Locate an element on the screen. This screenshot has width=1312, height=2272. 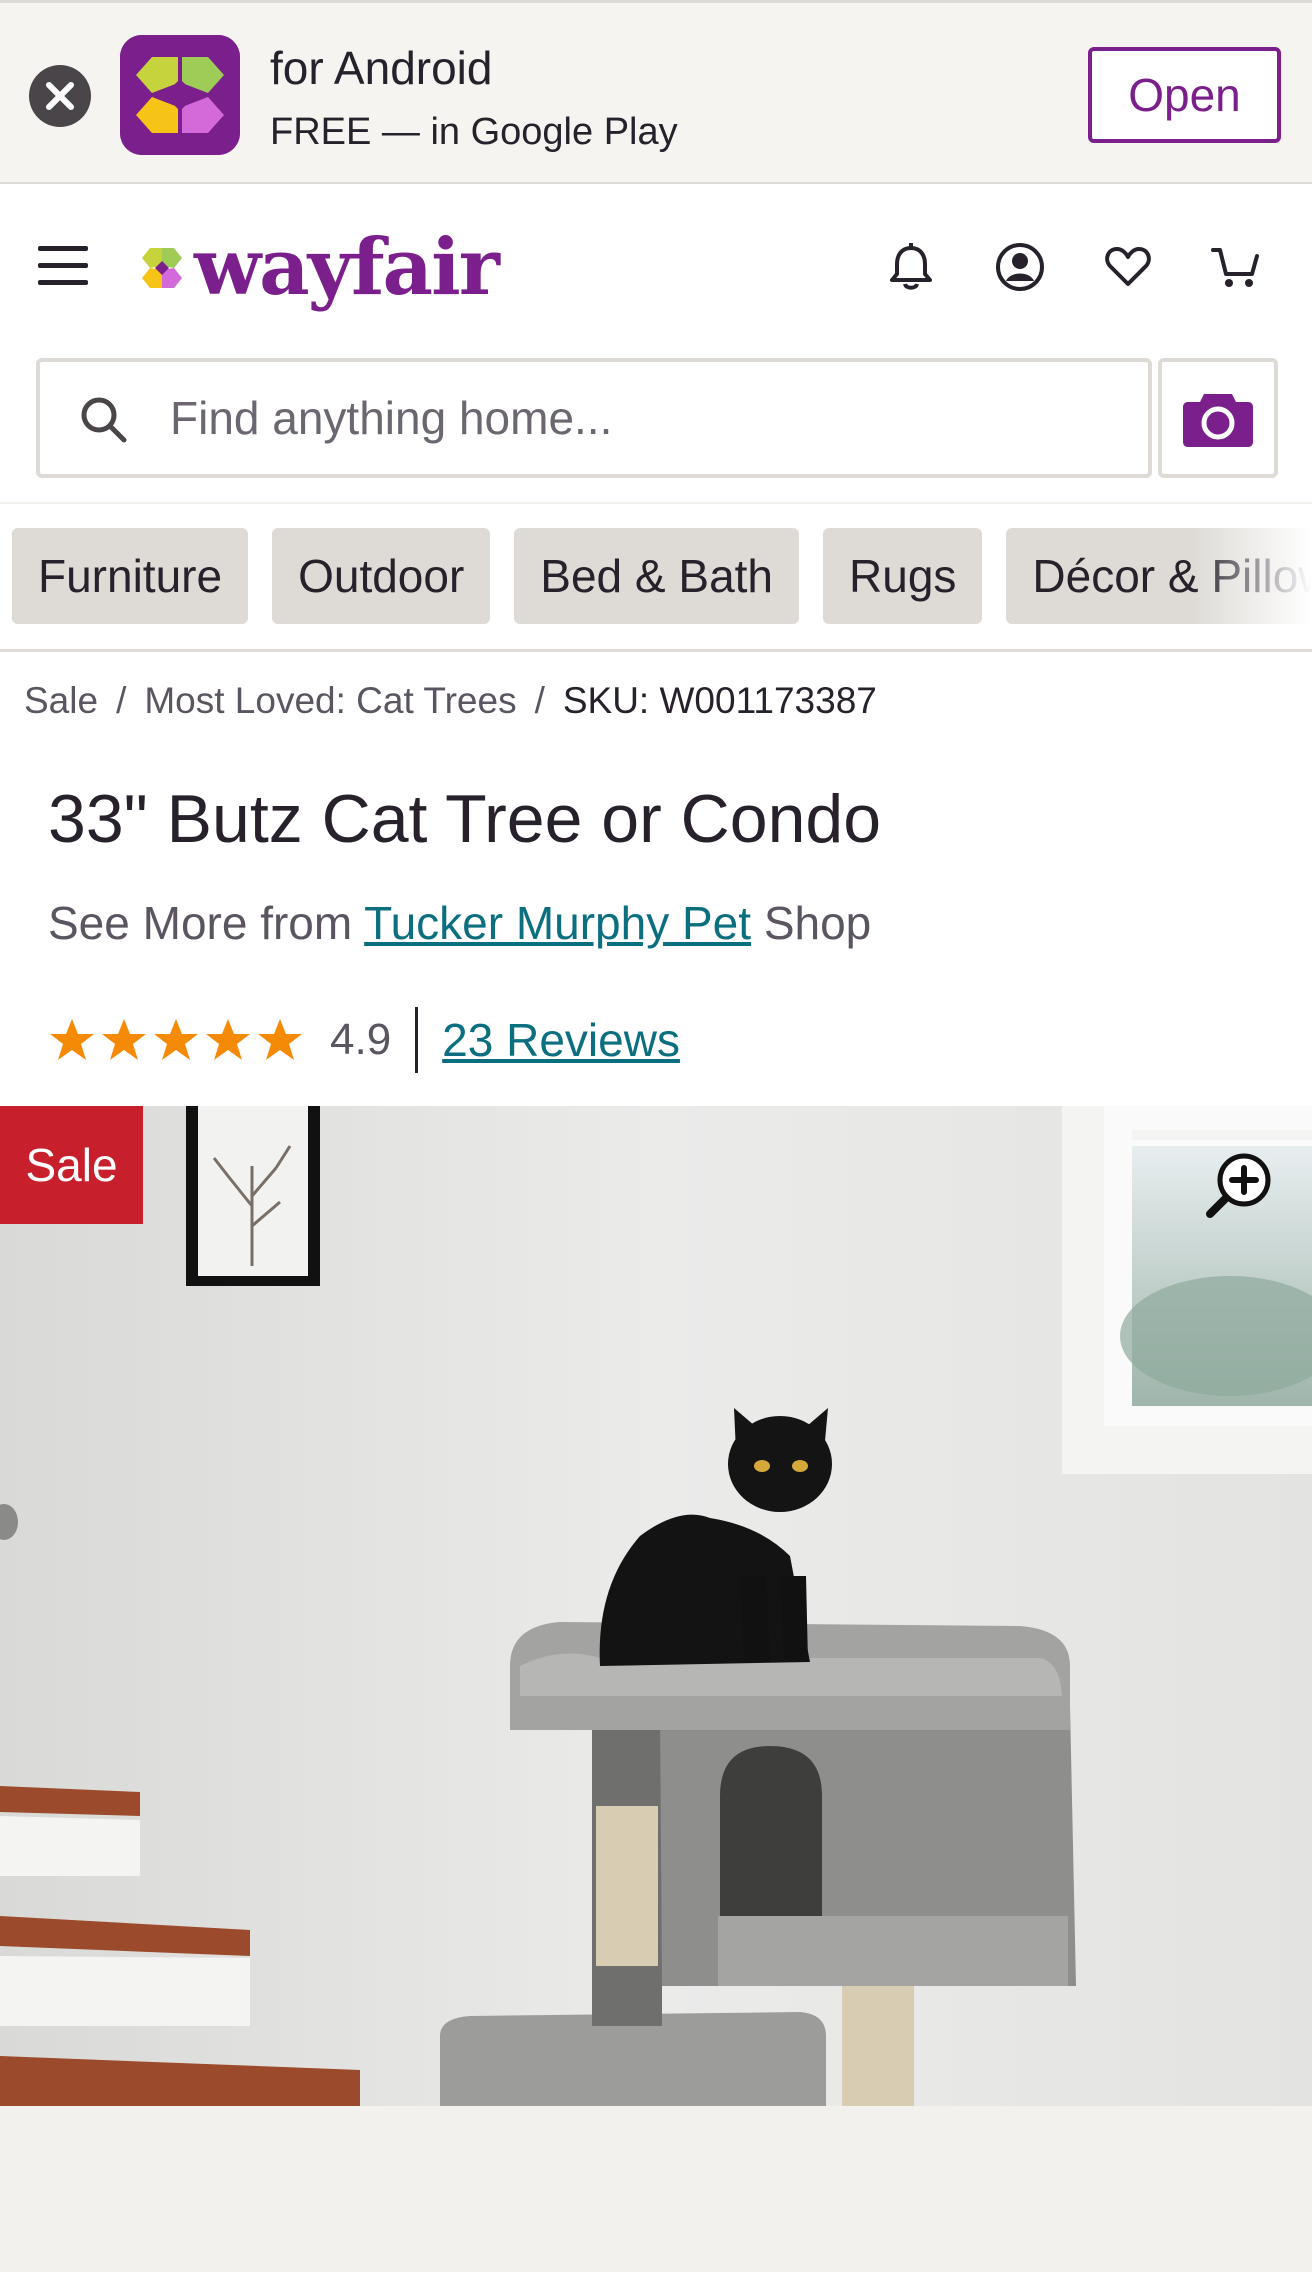
rating-row: 4.9 23 Reviews is located at coordinates (364, 1040).